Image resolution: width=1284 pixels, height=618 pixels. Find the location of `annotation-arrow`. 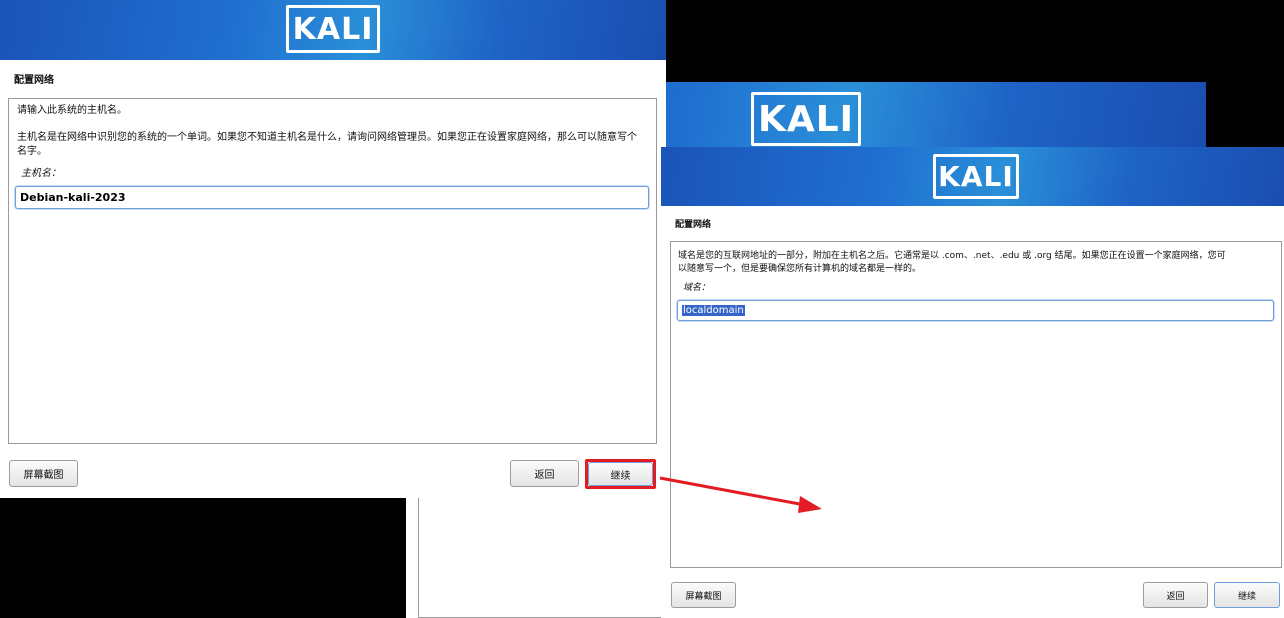

annotation-arrow is located at coordinates (740, 494).